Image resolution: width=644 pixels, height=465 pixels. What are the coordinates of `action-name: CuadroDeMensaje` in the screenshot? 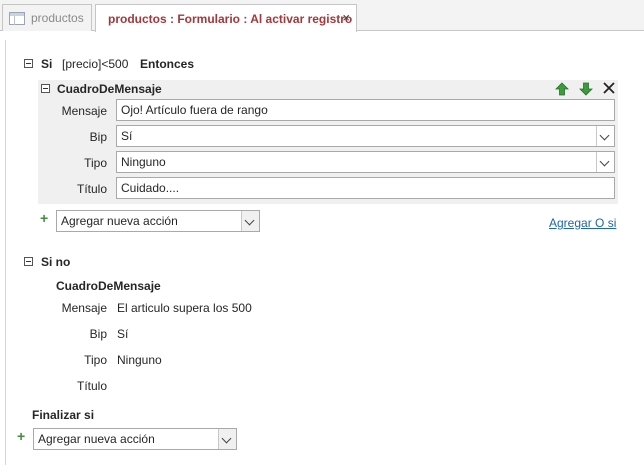 It's located at (109, 89).